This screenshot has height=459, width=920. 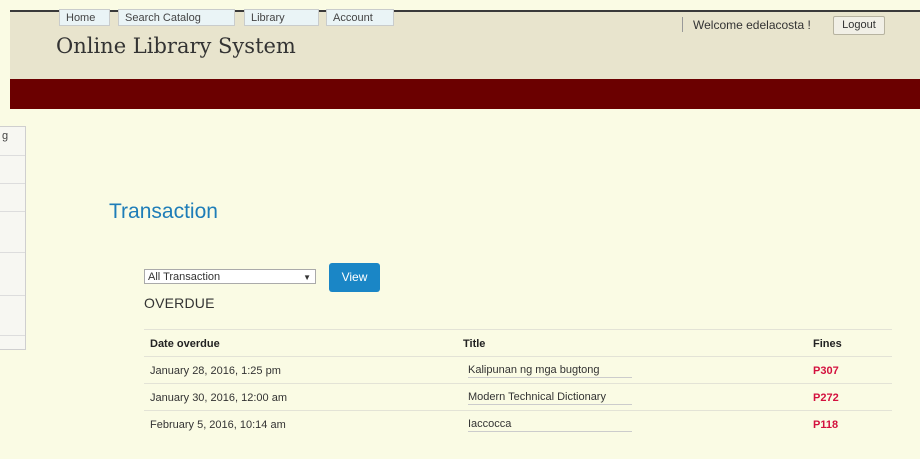 What do you see at coordinates (474, 344) in the screenshot?
I see `column-header-title: Title` at bounding box center [474, 344].